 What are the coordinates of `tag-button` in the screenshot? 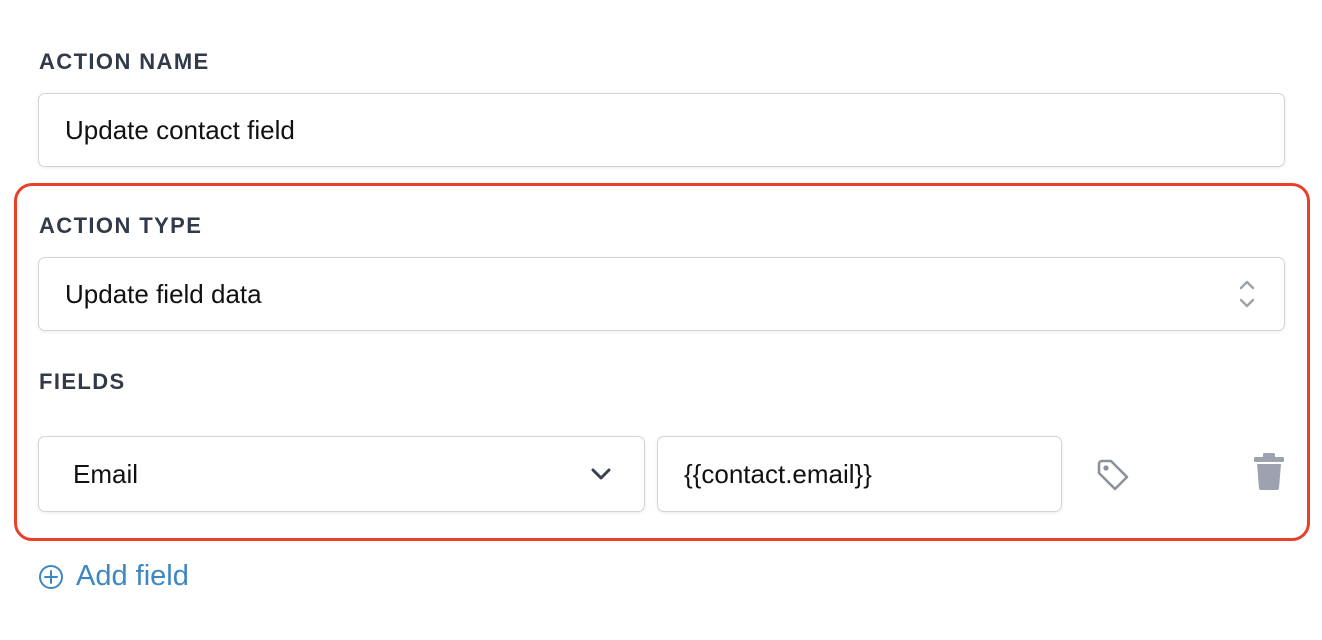 It's located at (1113, 475).